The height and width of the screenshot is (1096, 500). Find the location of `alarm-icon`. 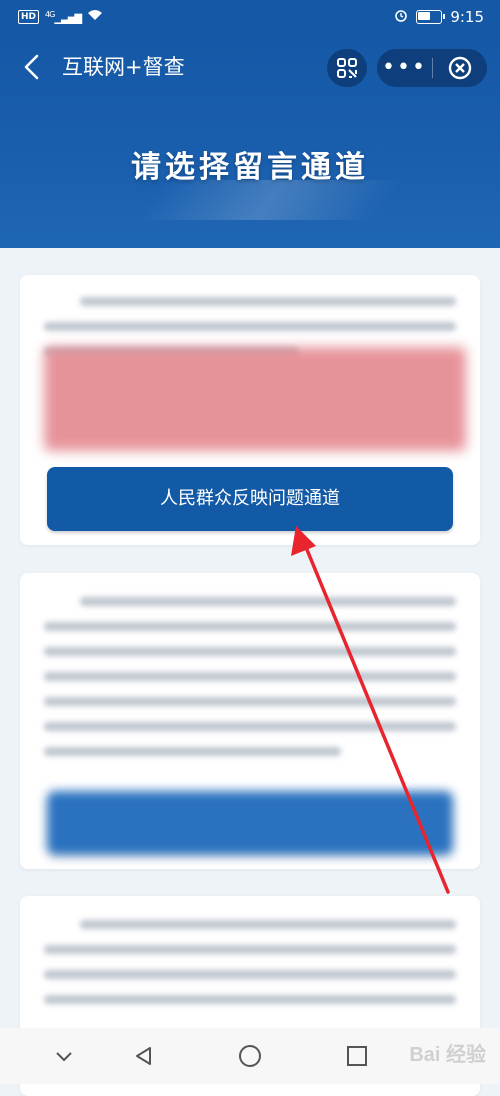

alarm-icon is located at coordinates (401, 17).